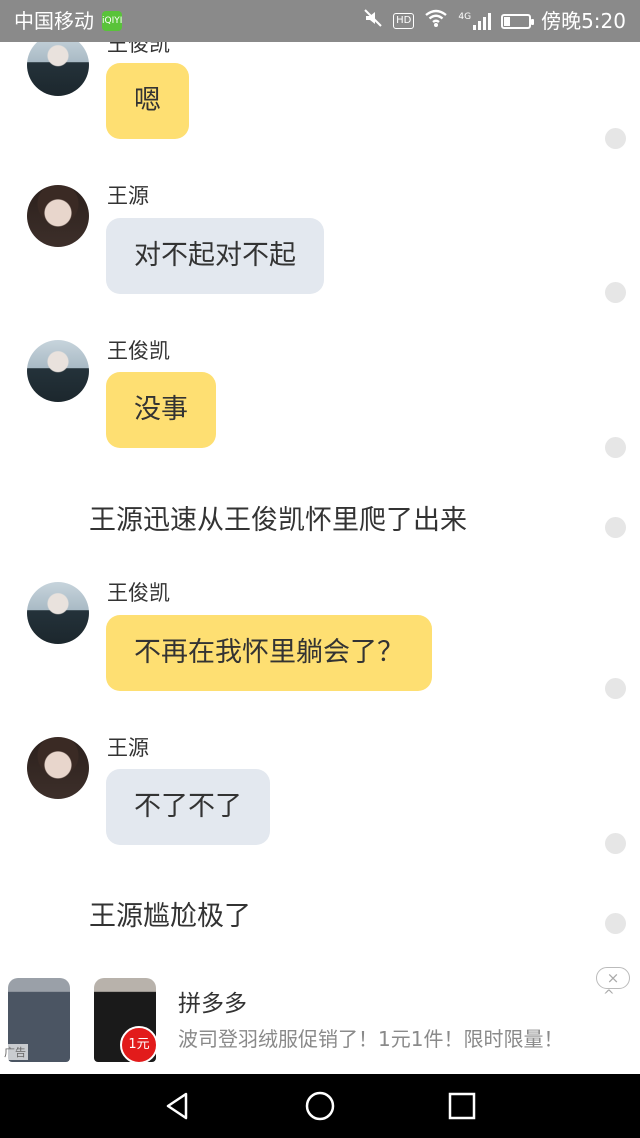  I want to click on wifi-icon, so click(436, 21).